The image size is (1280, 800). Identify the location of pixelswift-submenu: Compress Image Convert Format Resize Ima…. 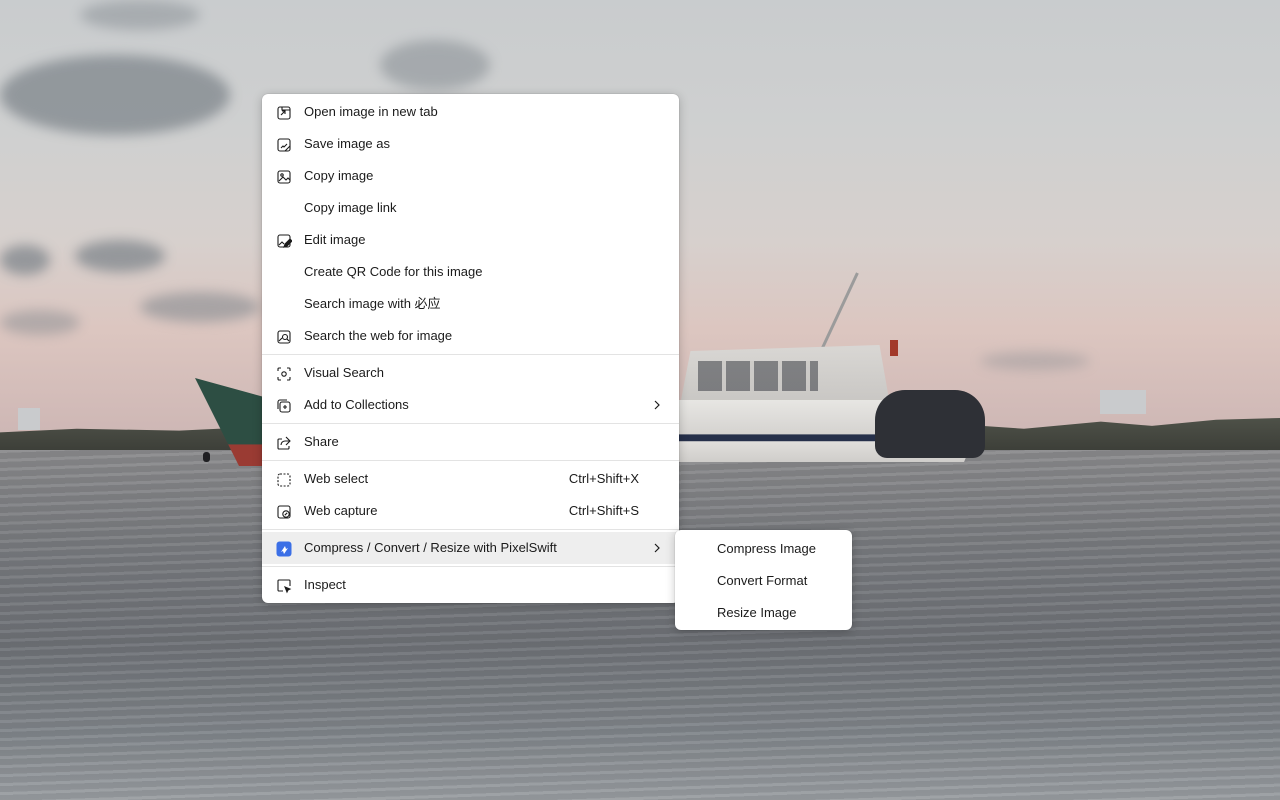
(763, 580).